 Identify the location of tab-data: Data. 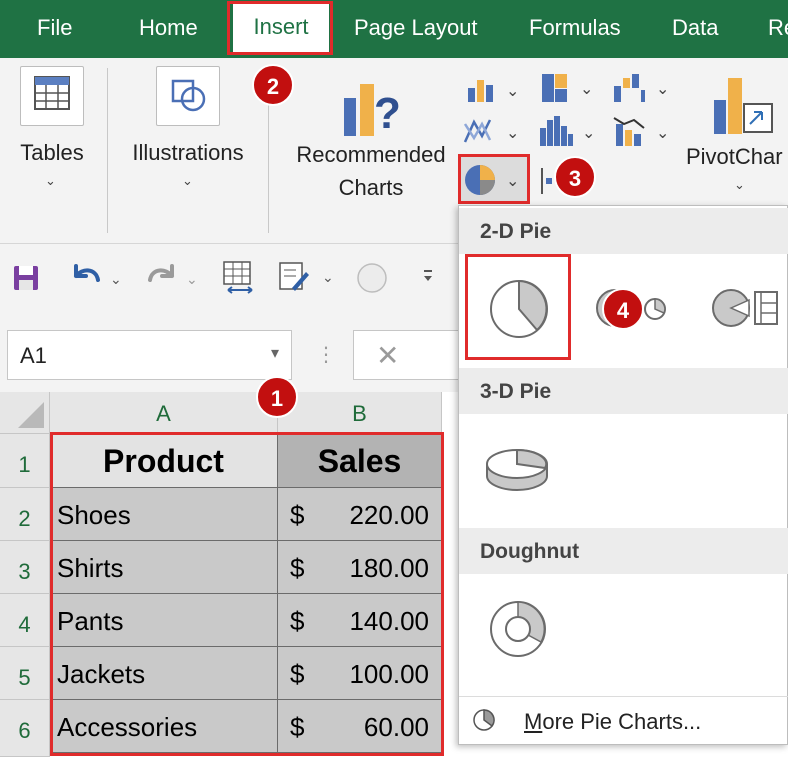
(695, 29).